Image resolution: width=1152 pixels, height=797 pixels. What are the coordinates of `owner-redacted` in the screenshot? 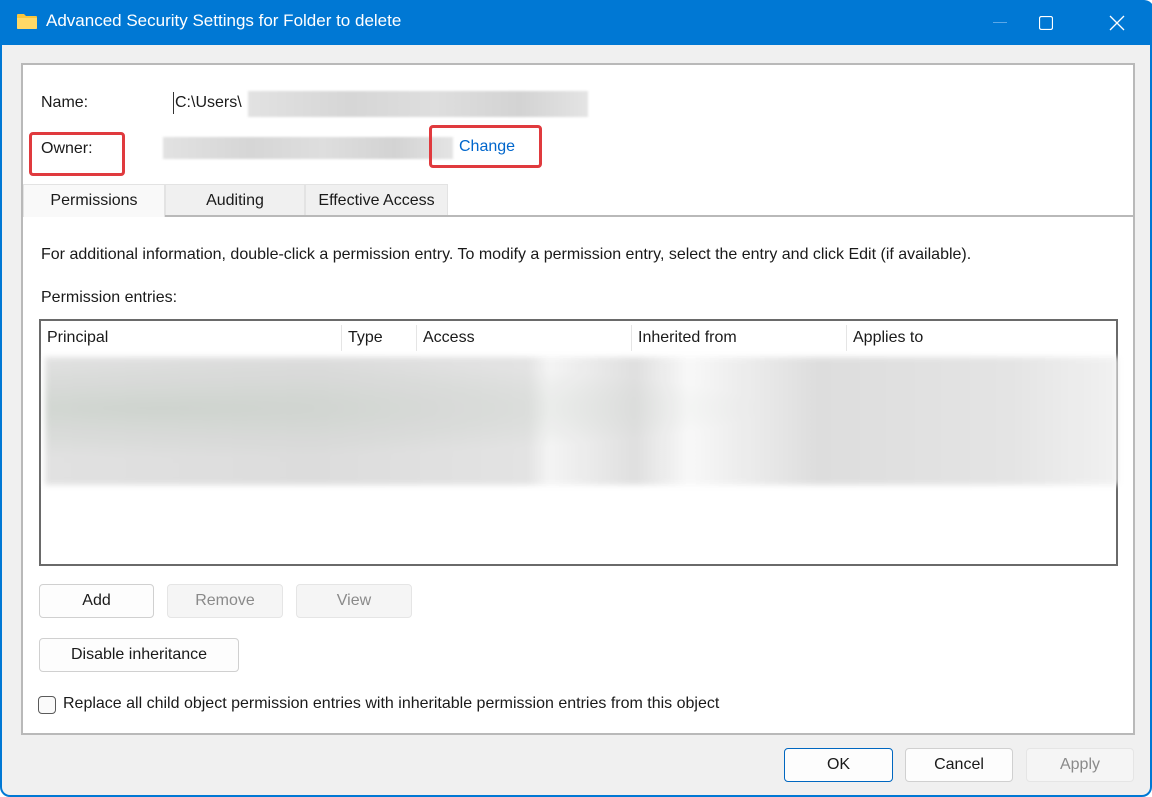 It's located at (308, 148).